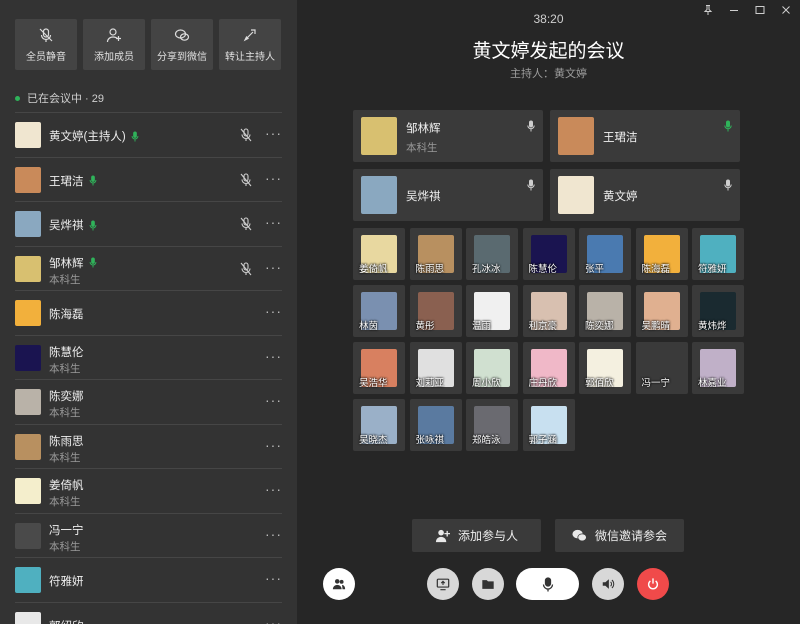  I want to click on member-role: 本科生, so click(65, 502).